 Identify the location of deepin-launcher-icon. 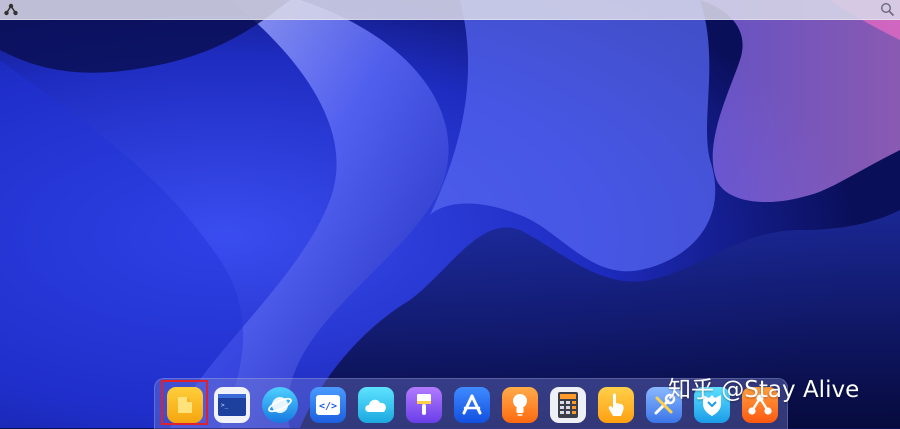
(11, 9).